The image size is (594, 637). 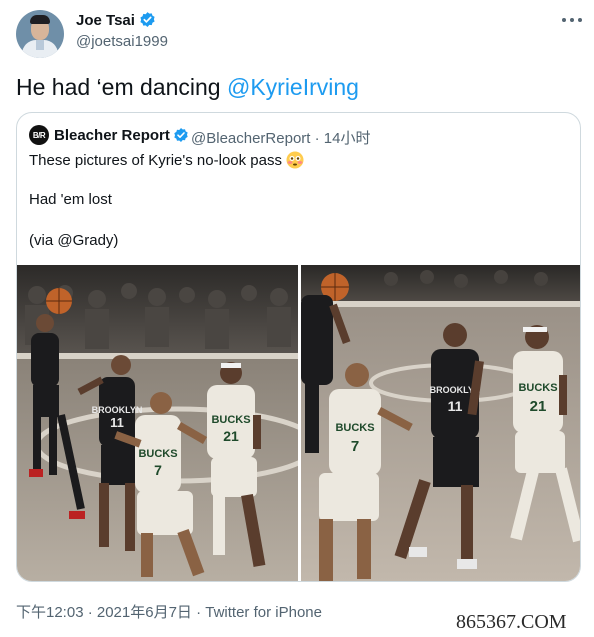 I want to click on photo2-jersey-c-text: BUCKS, so click(x=537, y=388).